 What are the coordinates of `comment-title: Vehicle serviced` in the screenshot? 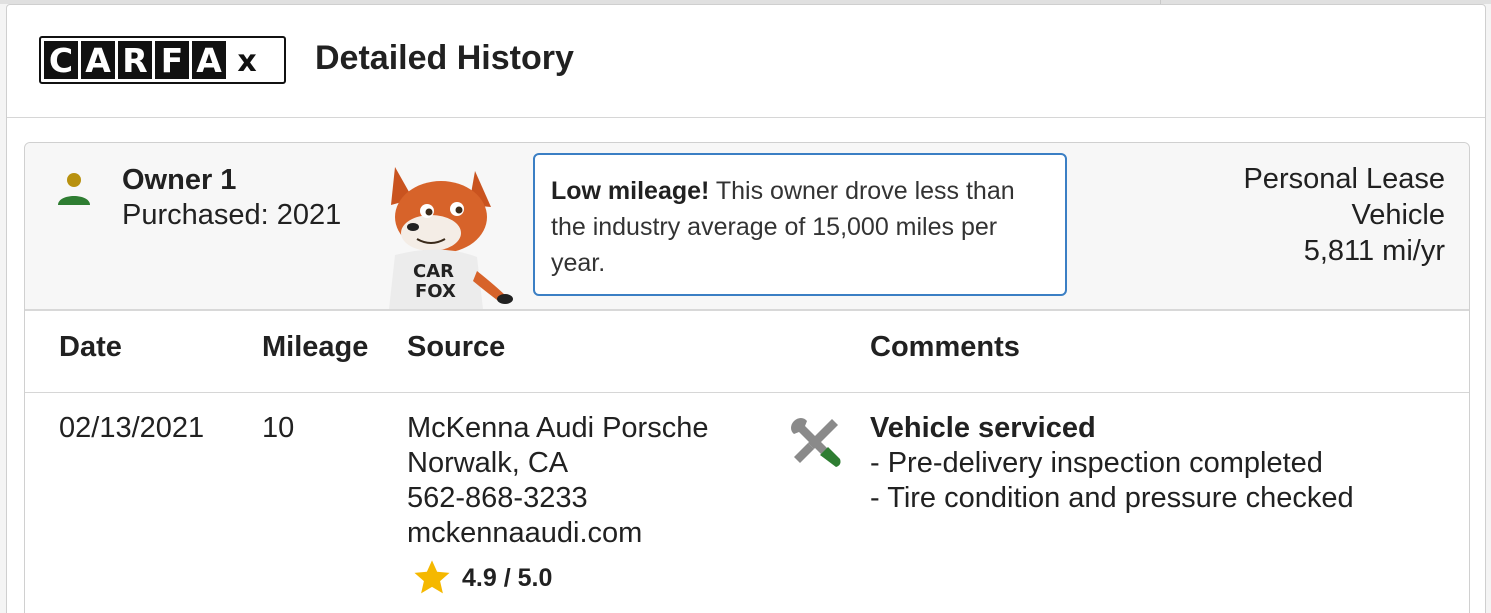 It's located at (983, 428).